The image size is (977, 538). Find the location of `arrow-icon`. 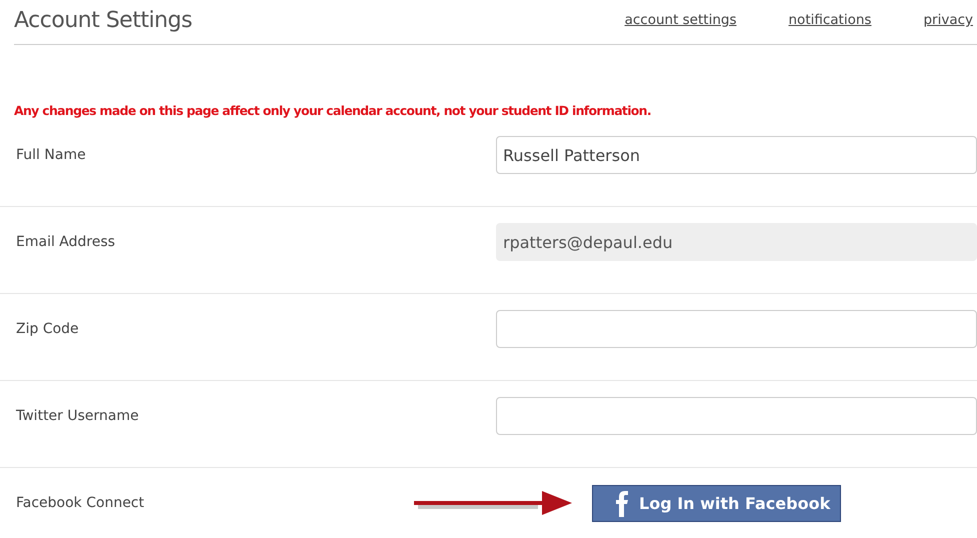

arrow-icon is located at coordinates (494, 503).